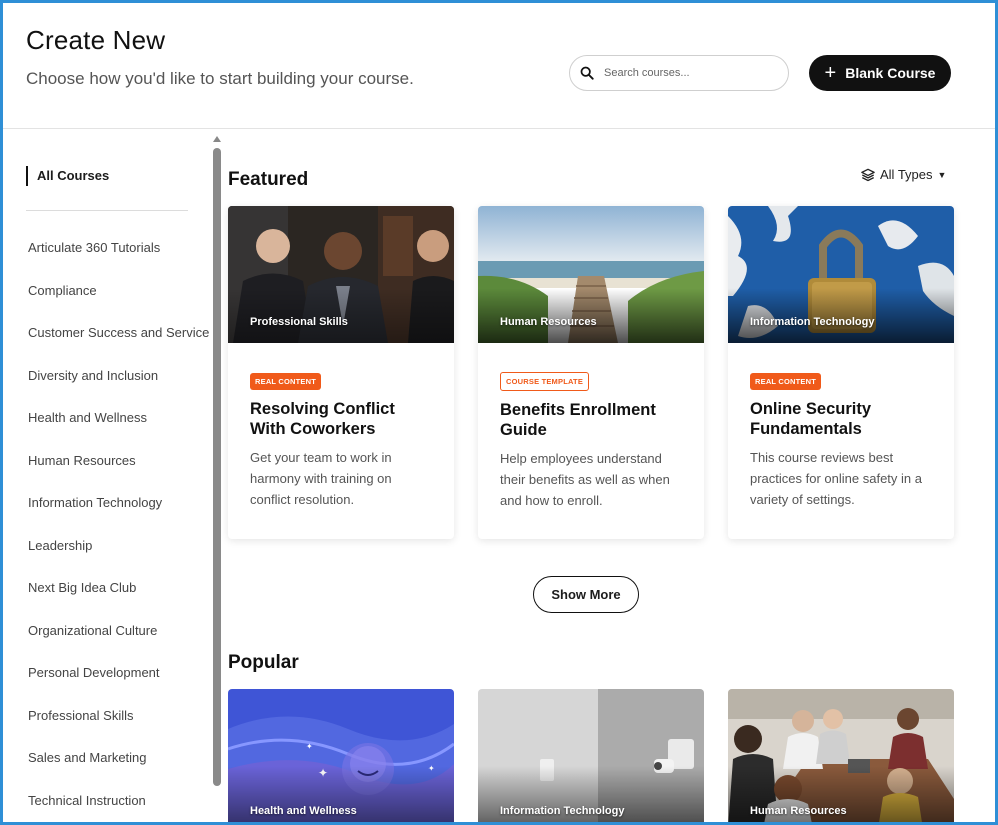 The image size is (998, 825). Describe the element at coordinates (118, 304) in the screenshot. I see `sidebar-item-compliance: Compliance` at that location.